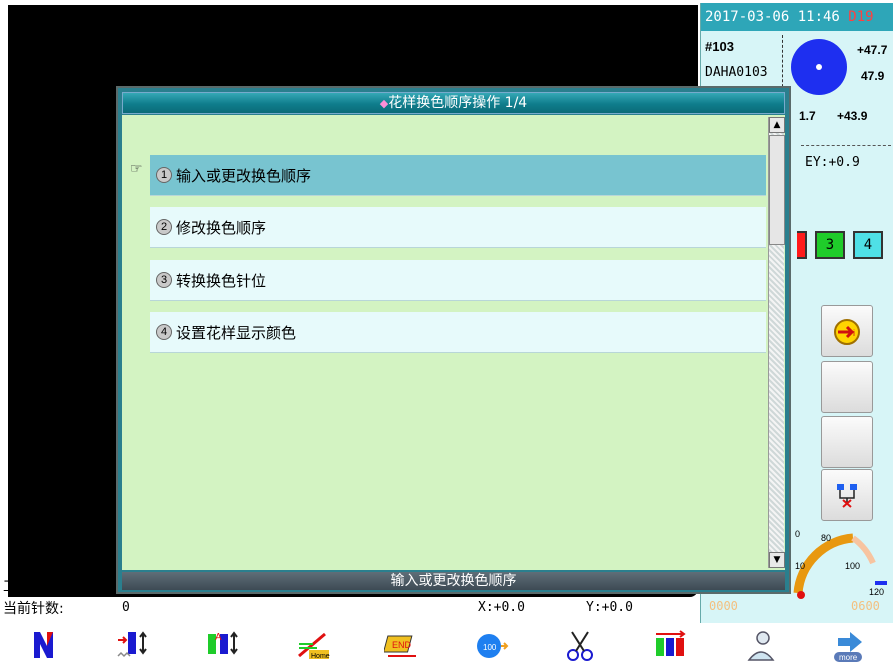  Describe the element at coordinates (807, 116) in the screenshot. I see `dim-left: 1.7` at that location.